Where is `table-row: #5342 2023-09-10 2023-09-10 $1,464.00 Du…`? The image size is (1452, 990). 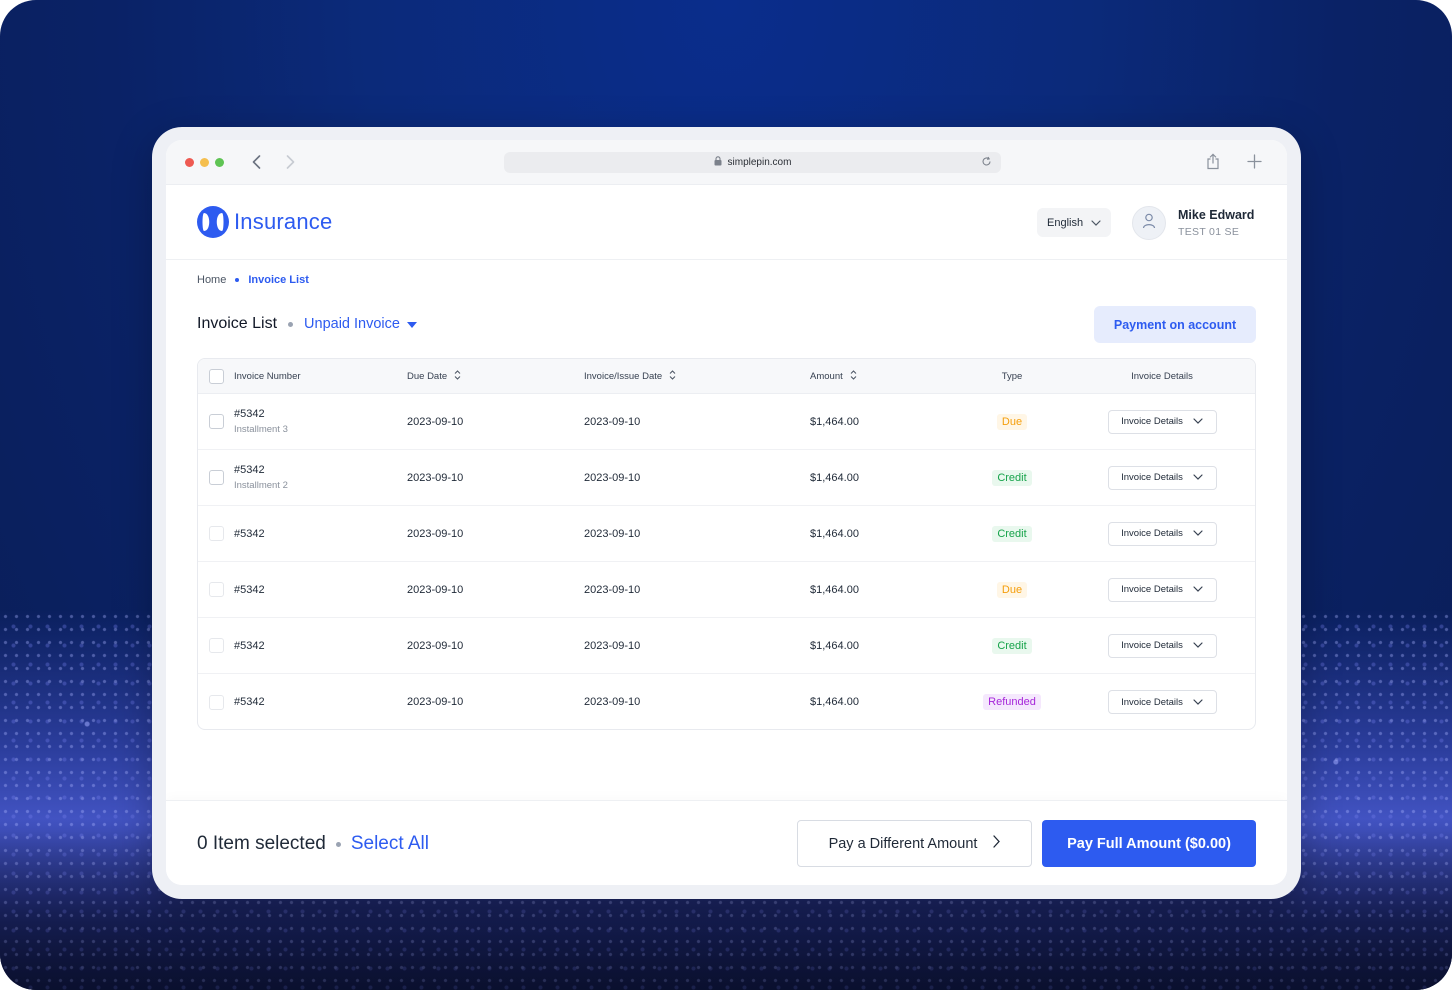
table-row: #5342 2023-09-10 2023-09-10 $1,464.00 Du… is located at coordinates (726, 590).